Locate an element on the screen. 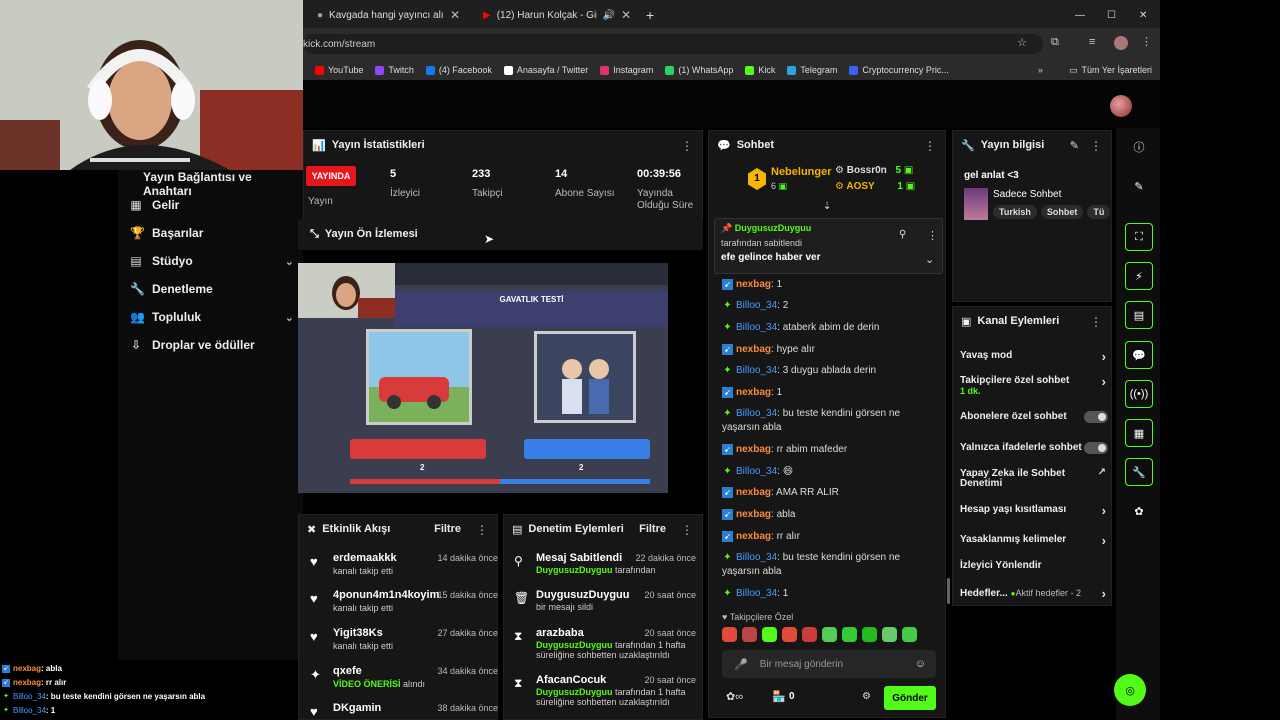  chat-message: ➹ nexbag: AMA RR ALIR is located at coordinates (829, 493).